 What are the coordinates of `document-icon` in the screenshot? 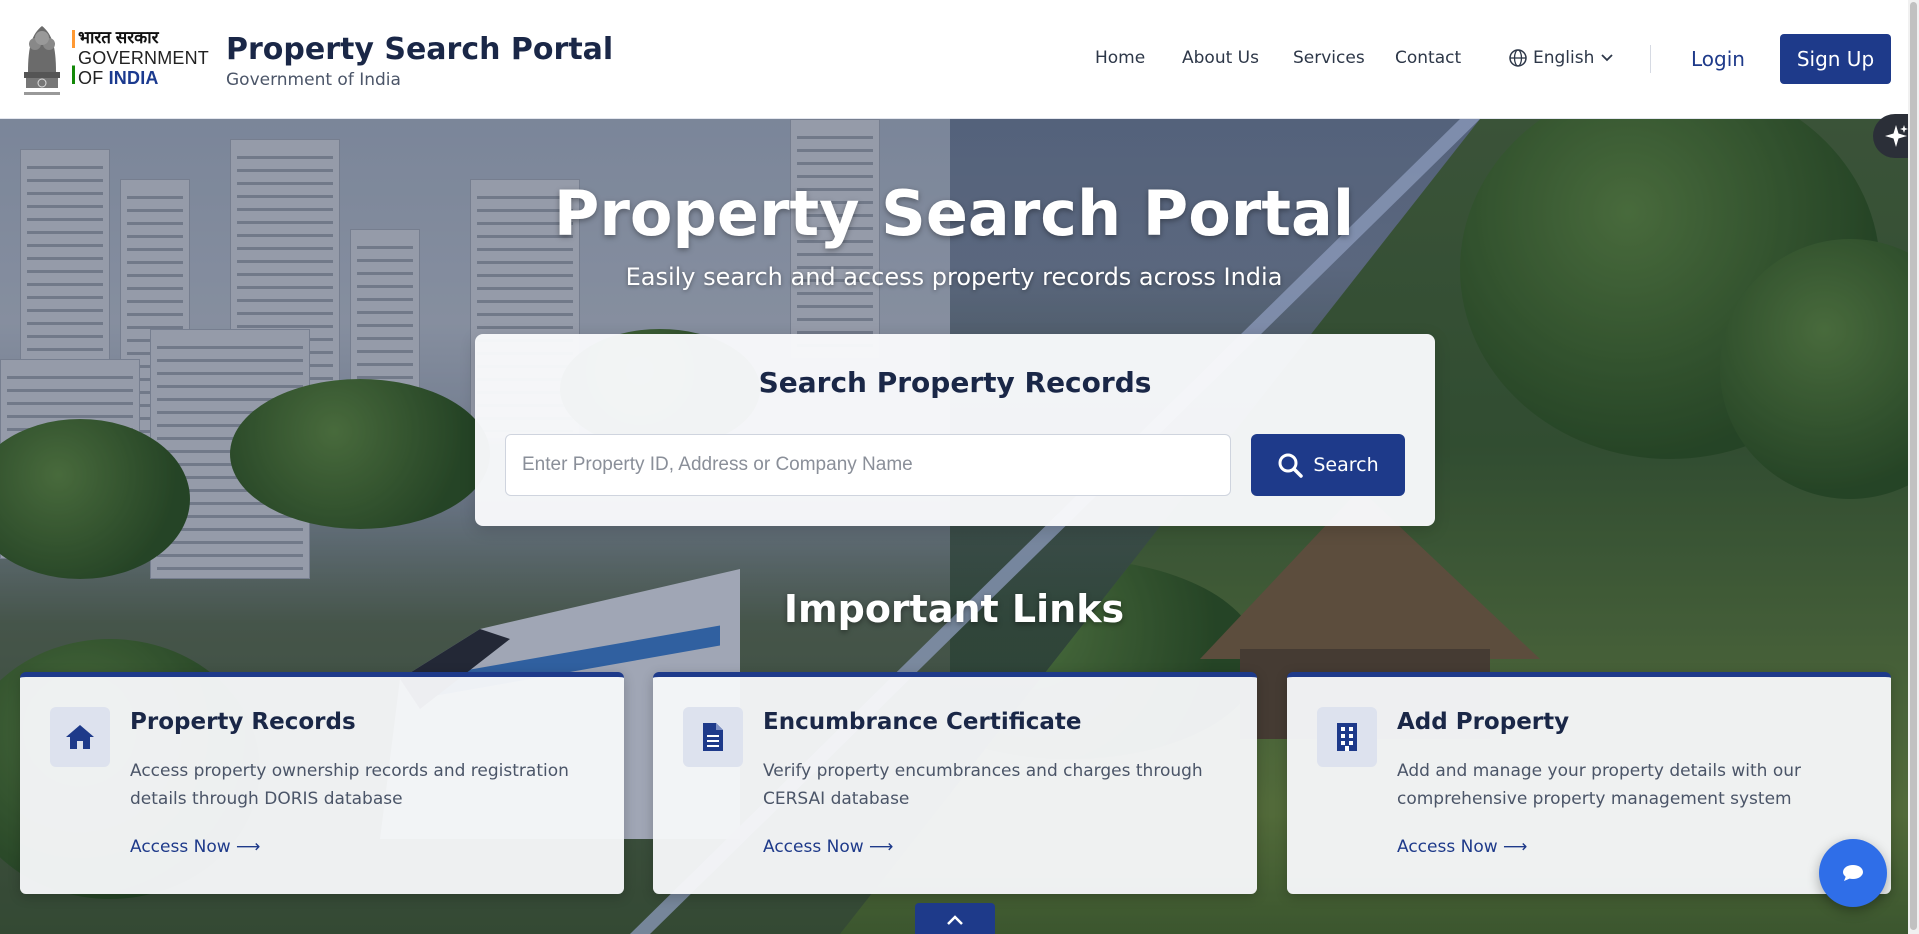 It's located at (713, 737).